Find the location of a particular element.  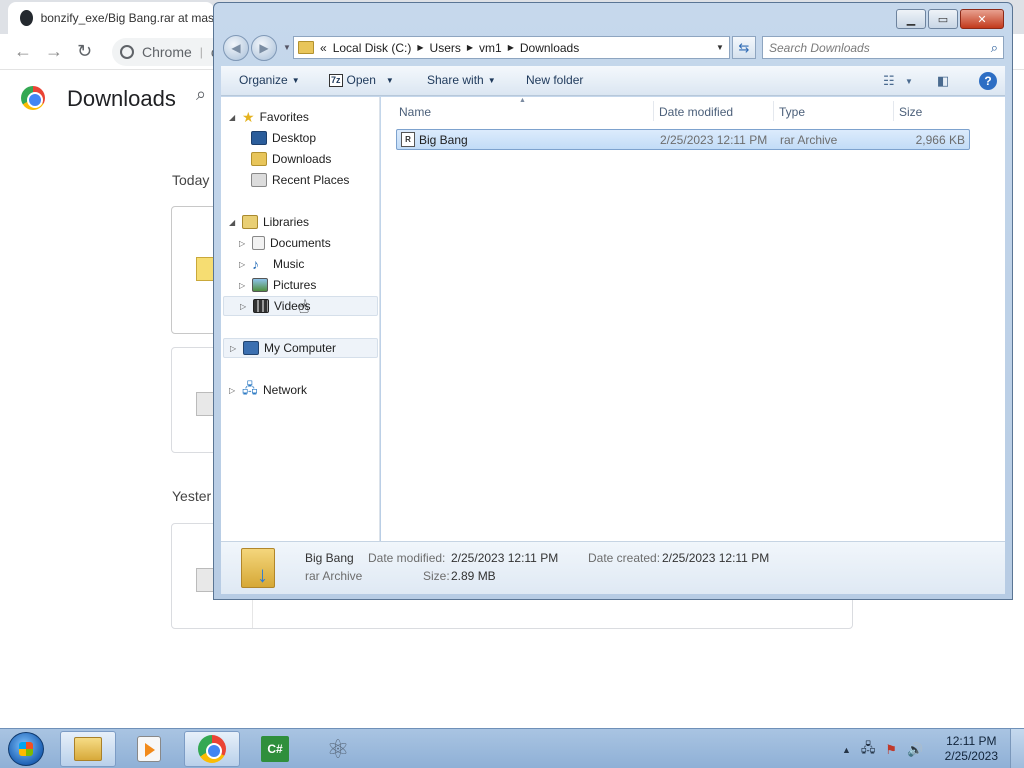

breadcrumb-users: Users is located at coordinates (445, 48).